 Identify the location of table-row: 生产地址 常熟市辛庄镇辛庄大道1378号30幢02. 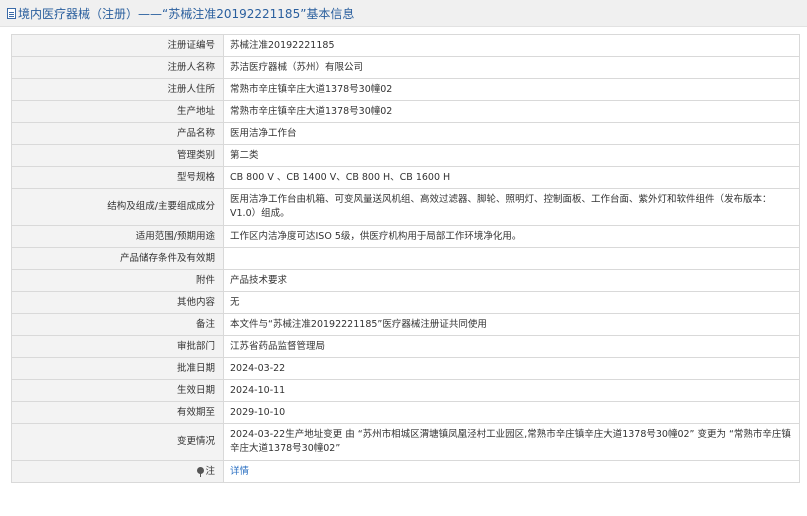
(405, 111).